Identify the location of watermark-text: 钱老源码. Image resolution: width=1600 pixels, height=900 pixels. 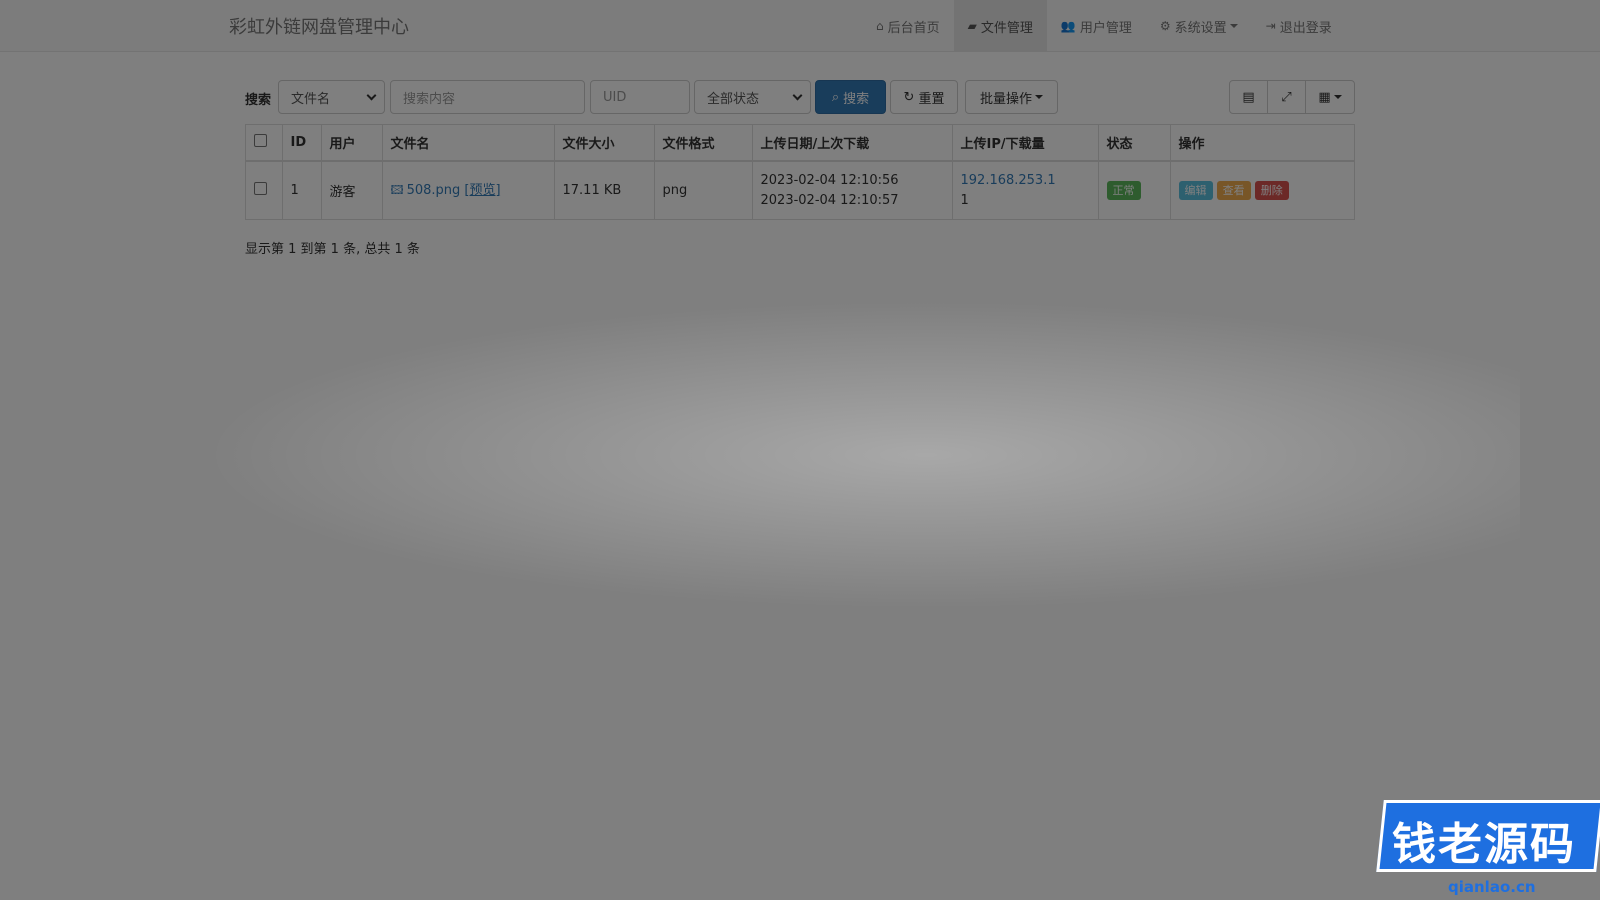
(1484, 844).